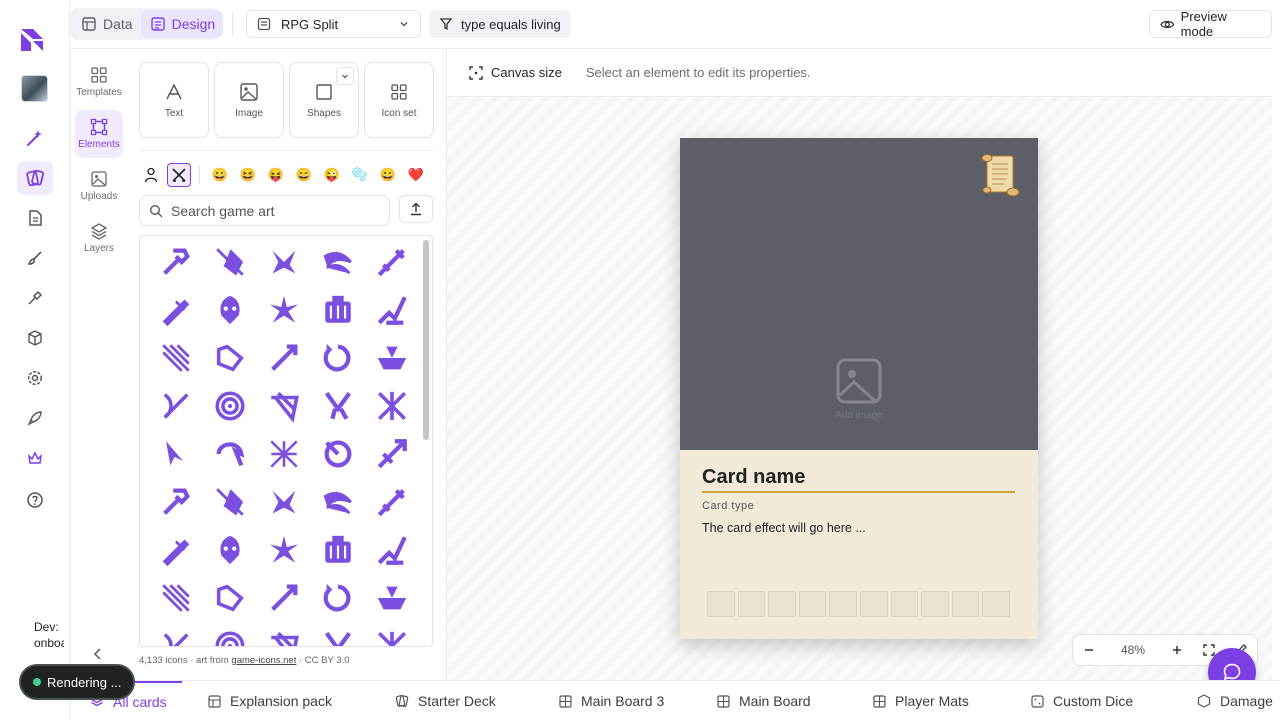 The height and width of the screenshot is (720, 1280). Describe the element at coordinates (416, 209) in the screenshot. I see `upload-button` at that location.